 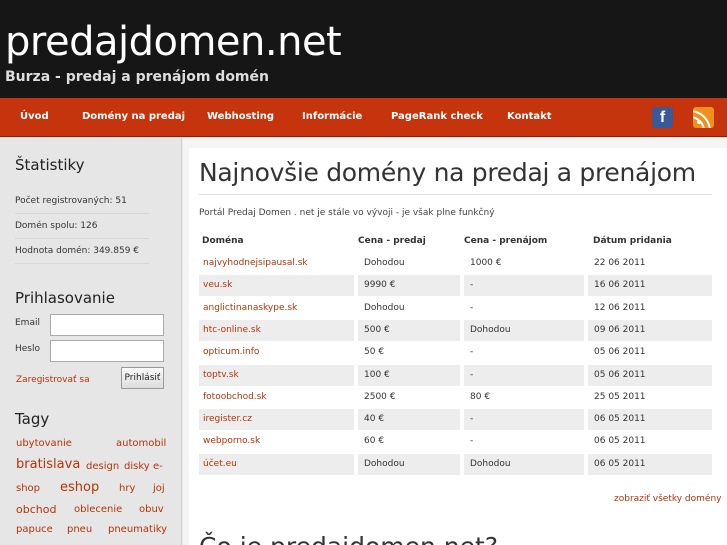 I want to click on tag-link: automobil, so click(x=141, y=443).